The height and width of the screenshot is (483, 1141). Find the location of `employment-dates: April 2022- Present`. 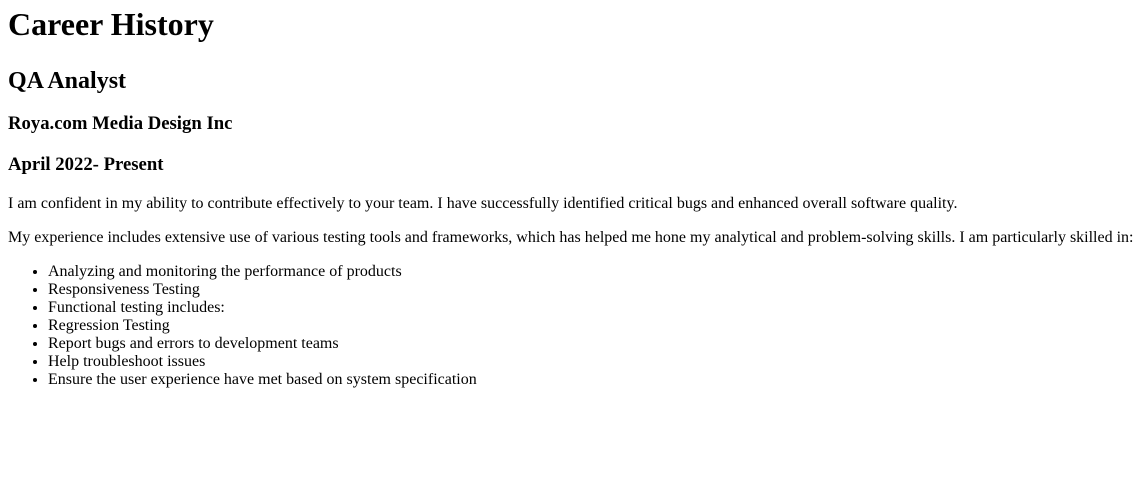

employment-dates: April 2022- Present is located at coordinates (86, 164).